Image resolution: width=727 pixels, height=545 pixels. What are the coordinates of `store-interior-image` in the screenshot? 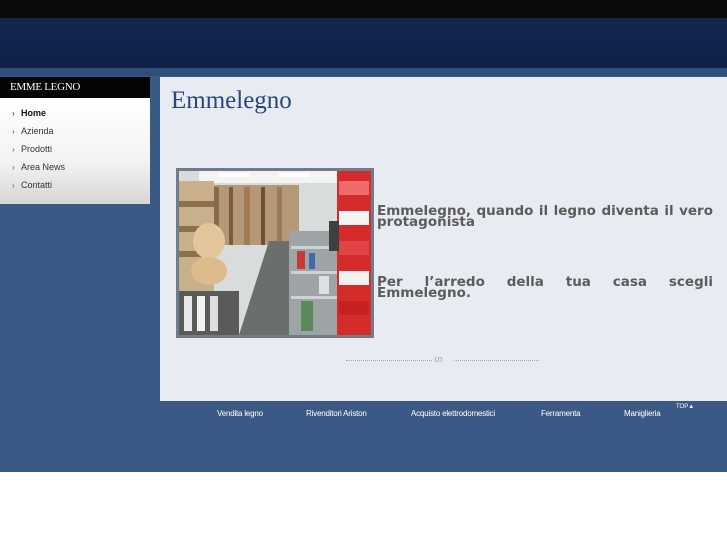 It's located at (275, 253).